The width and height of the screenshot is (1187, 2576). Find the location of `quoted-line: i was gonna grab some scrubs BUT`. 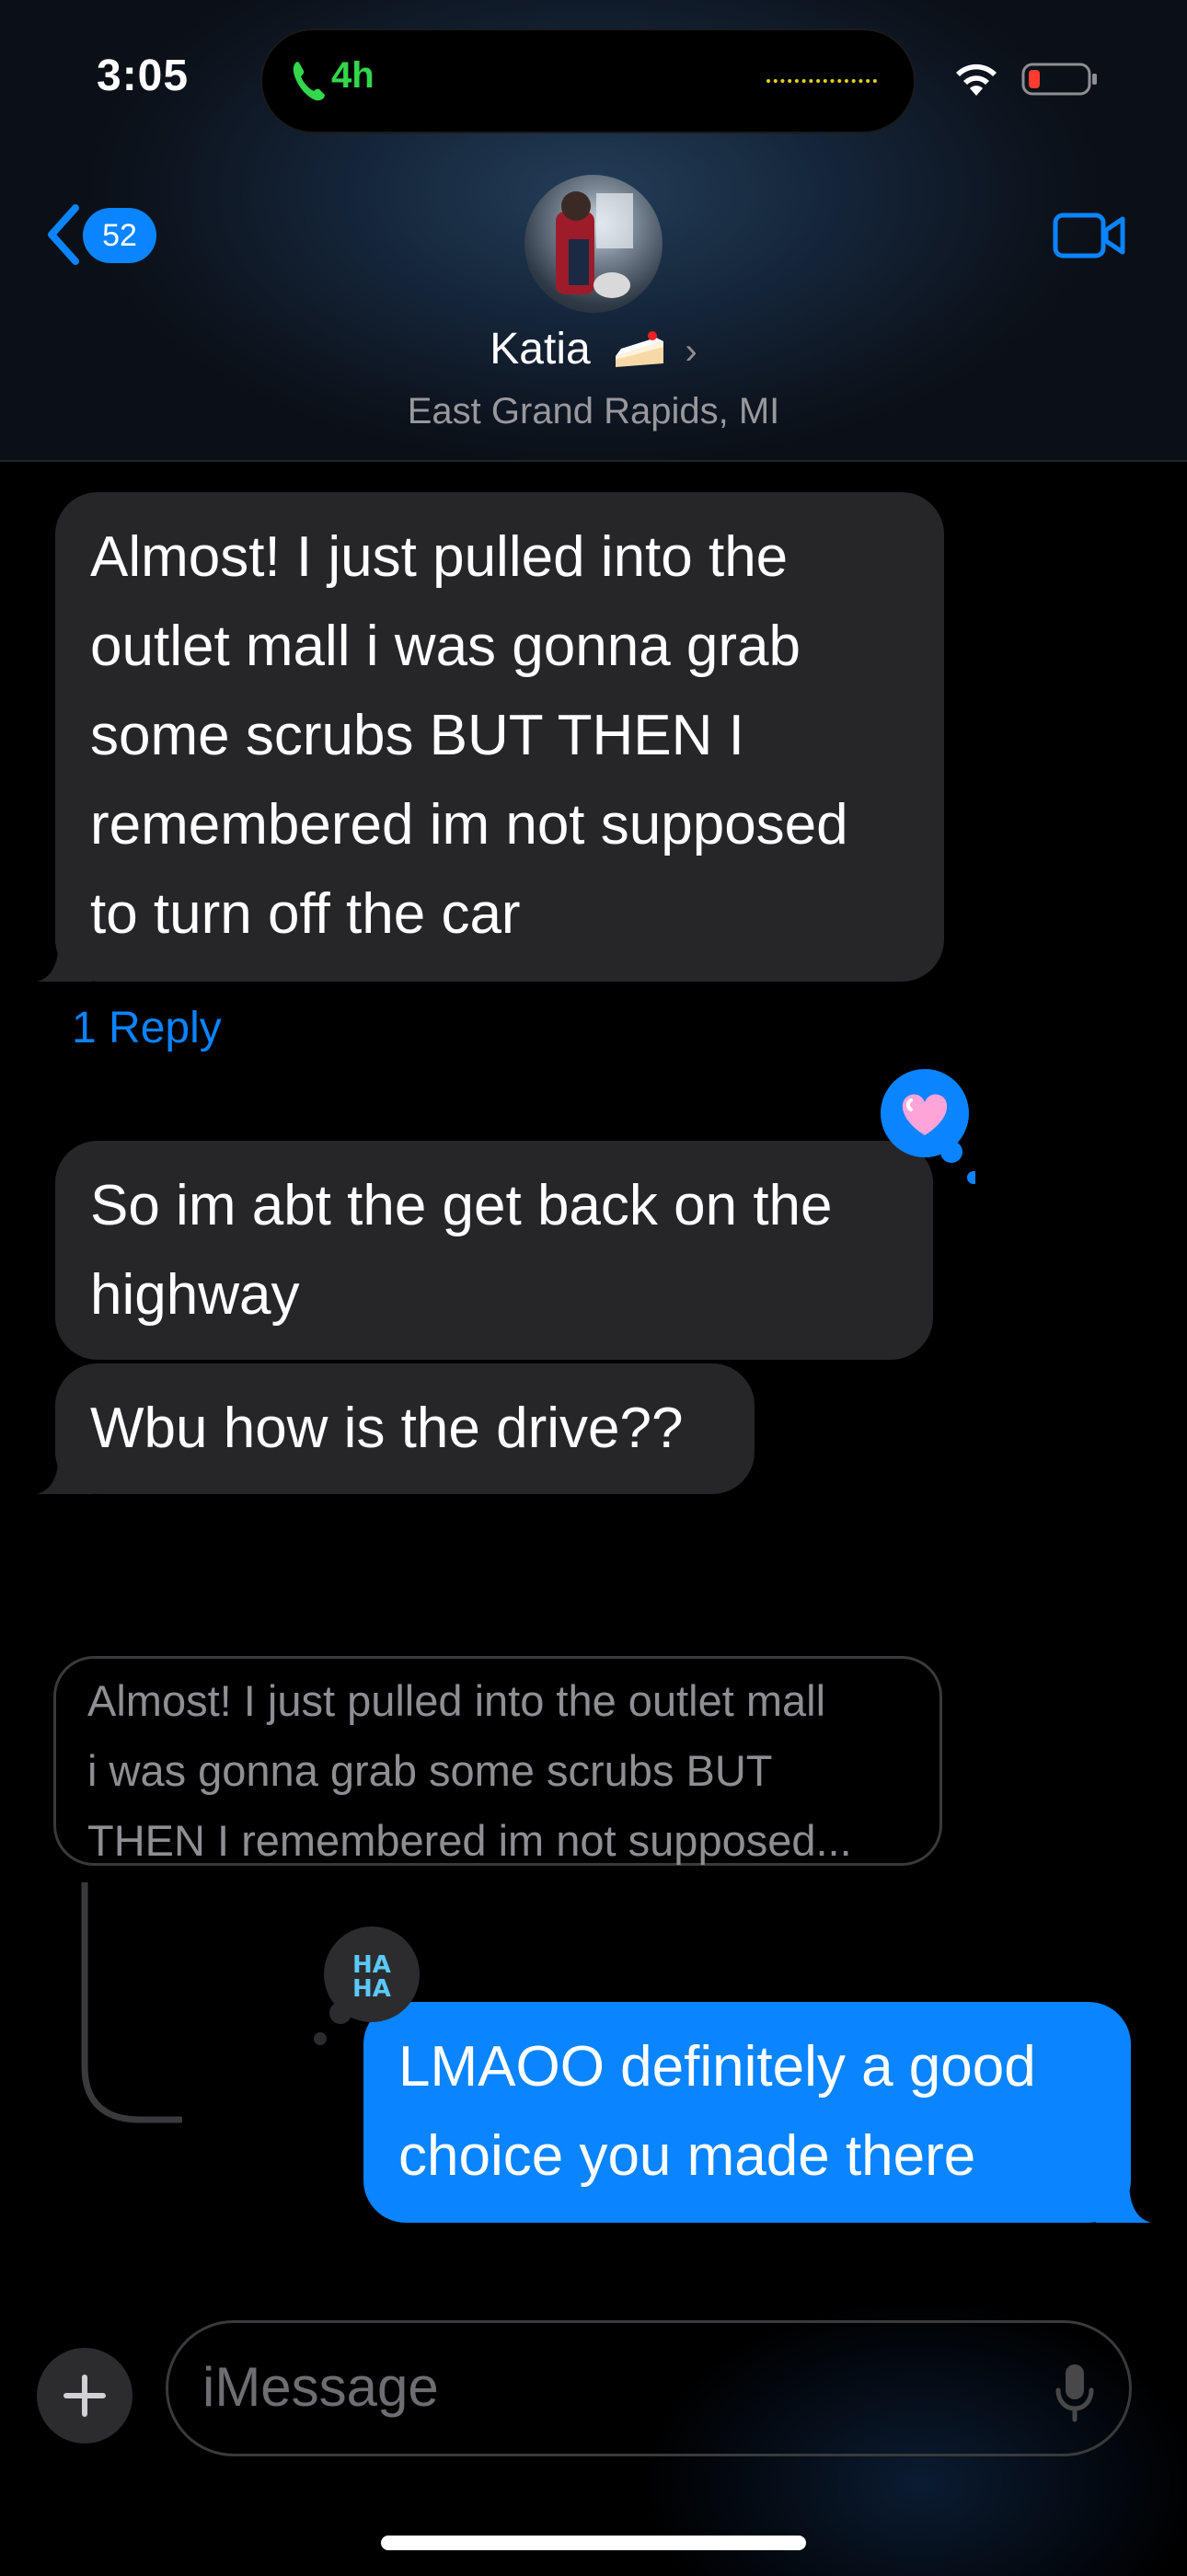

quoted-line: i was gonna grab some scrubs BUT is located at coordinates (430, 1770).